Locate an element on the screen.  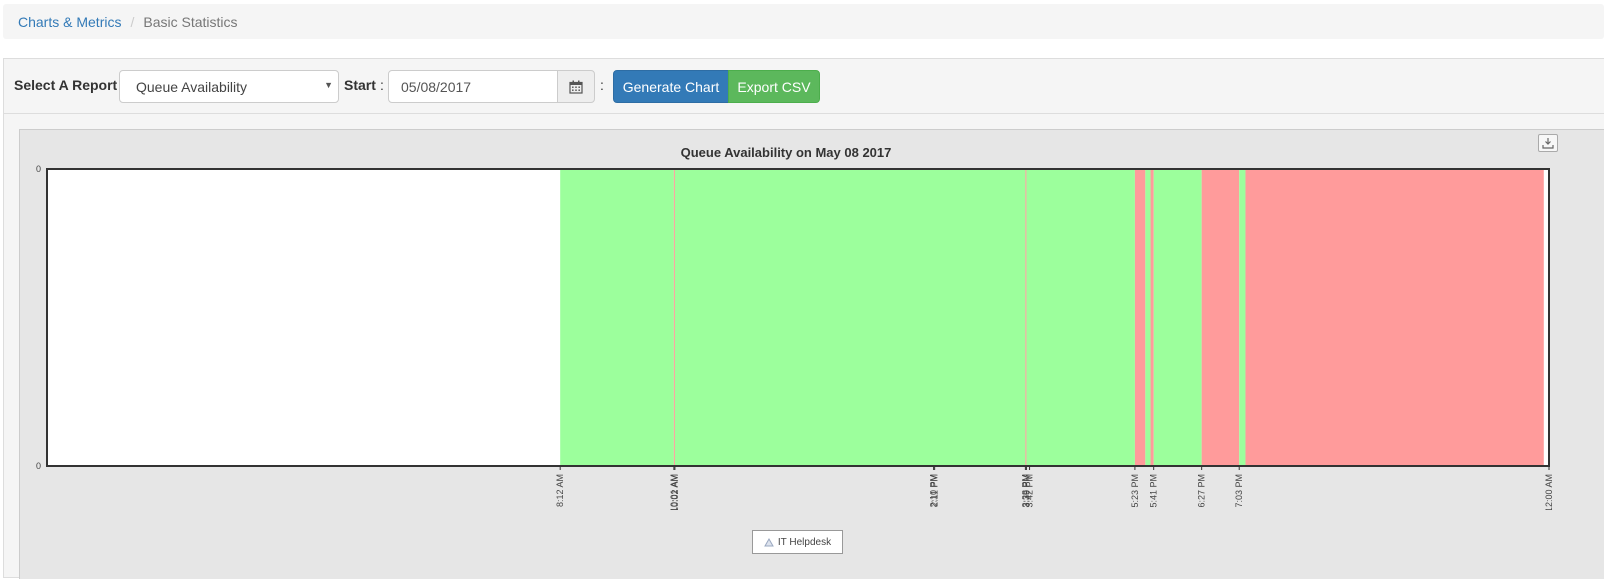
date-colon: : is located at coordinates (602, 85).